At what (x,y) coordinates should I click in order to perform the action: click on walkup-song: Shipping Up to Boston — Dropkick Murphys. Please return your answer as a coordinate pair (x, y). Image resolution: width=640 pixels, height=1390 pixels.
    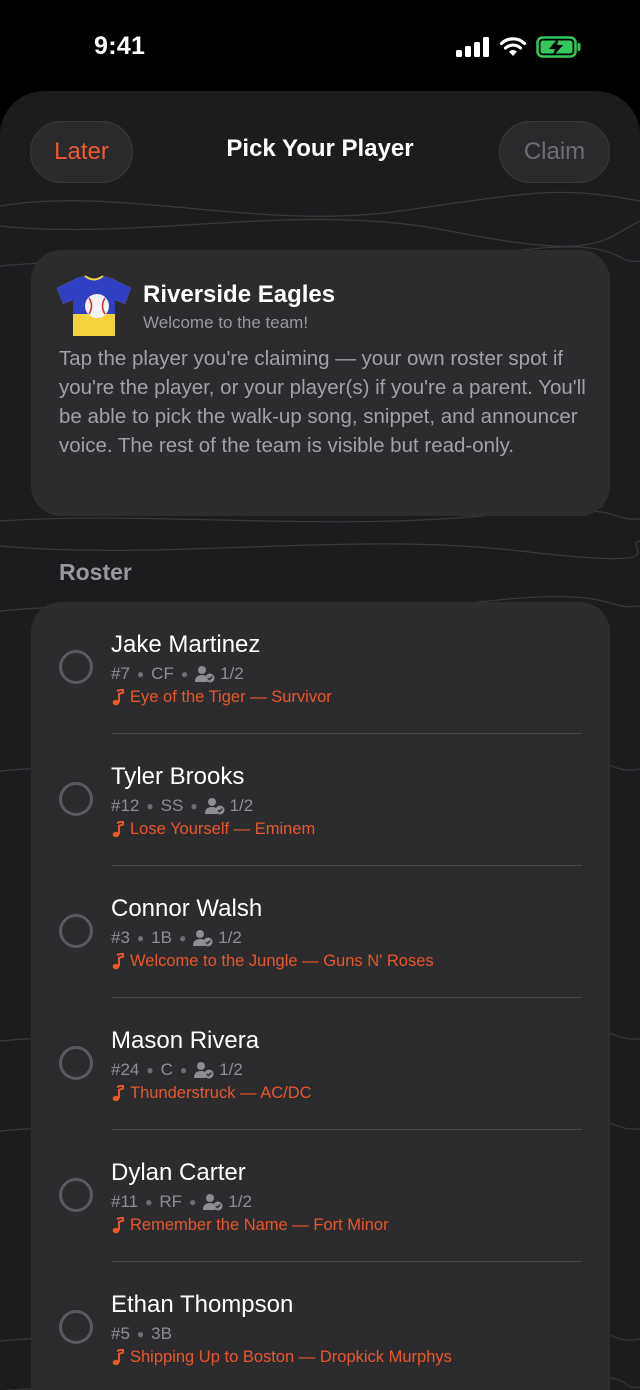
    Looking at the image, I should click on (281, 1357).